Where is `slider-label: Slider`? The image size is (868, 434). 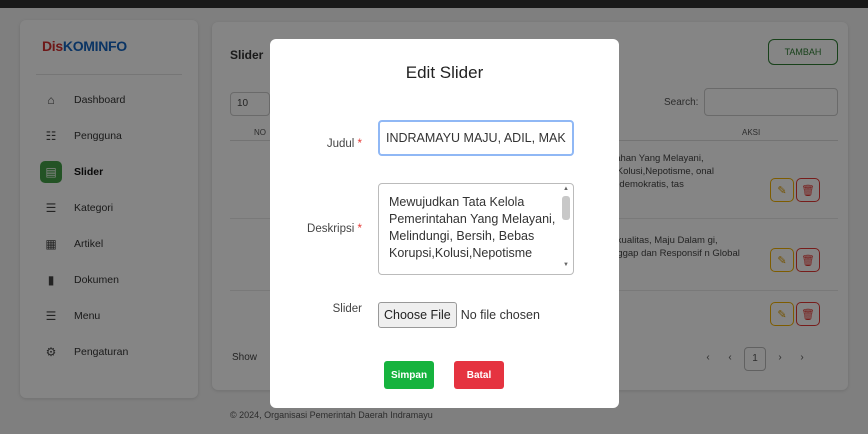
slider-label: Slider is located at coordinates (347, 309).